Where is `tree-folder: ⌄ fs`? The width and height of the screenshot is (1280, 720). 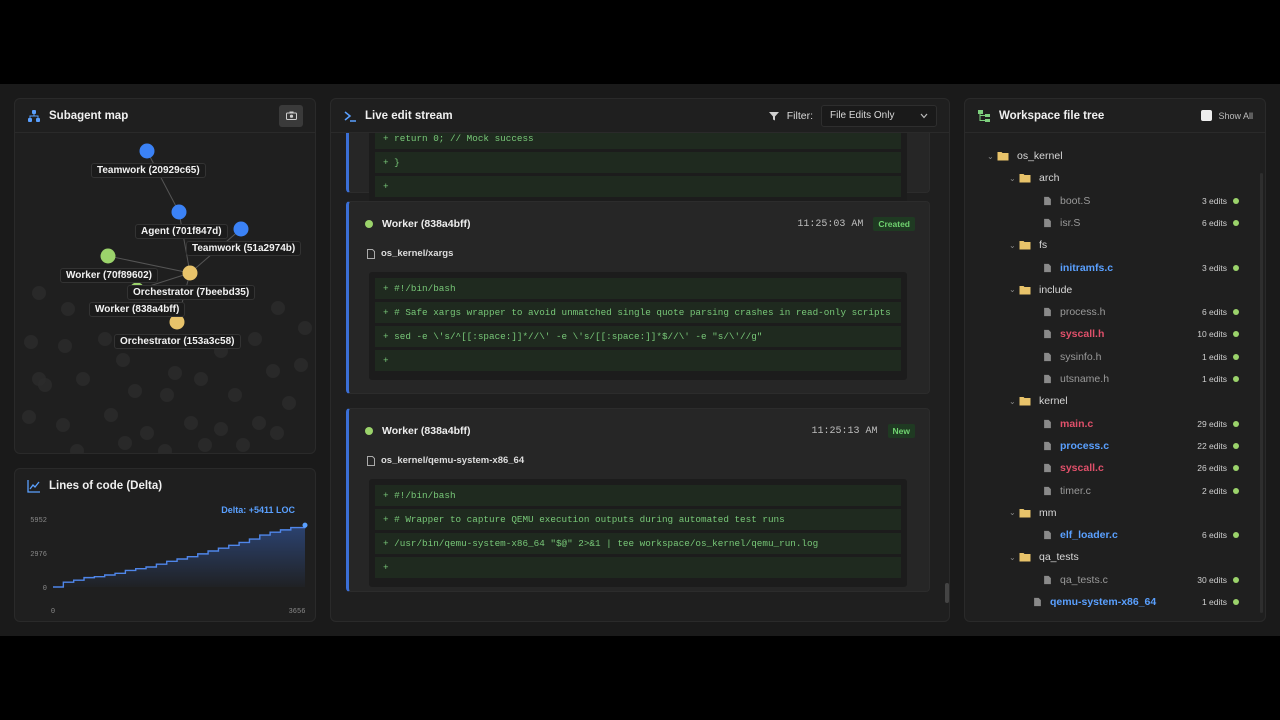 tree-folder: ⌄ fs is located at coordinates (1110, 245).